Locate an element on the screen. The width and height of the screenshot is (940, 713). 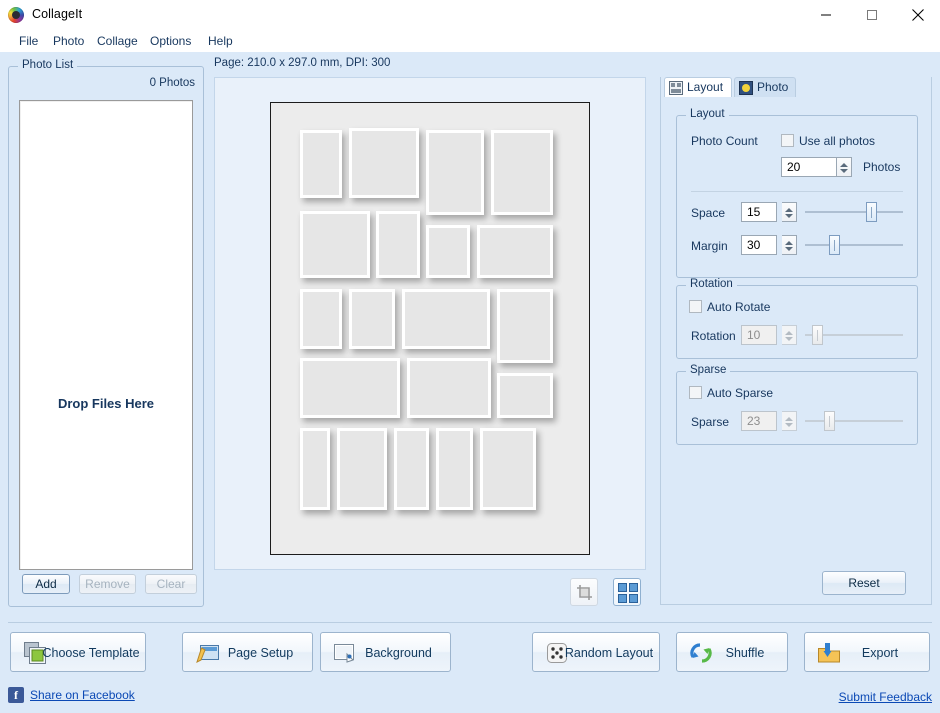
space-slider is located at coordinates (854, 212).